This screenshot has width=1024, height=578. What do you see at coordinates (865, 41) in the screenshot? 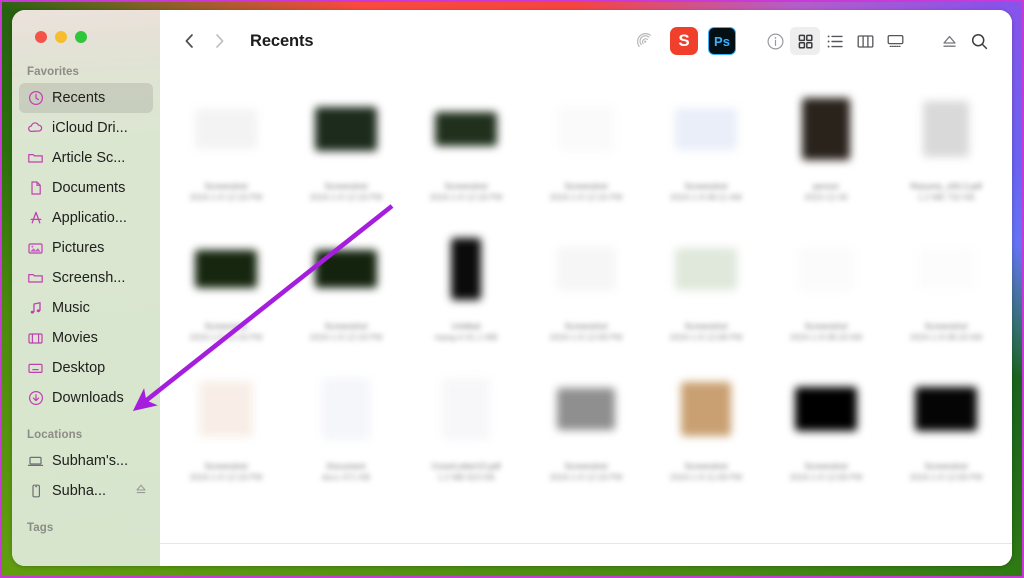
I see `column-view-icon` at bounding box center [865, 41].